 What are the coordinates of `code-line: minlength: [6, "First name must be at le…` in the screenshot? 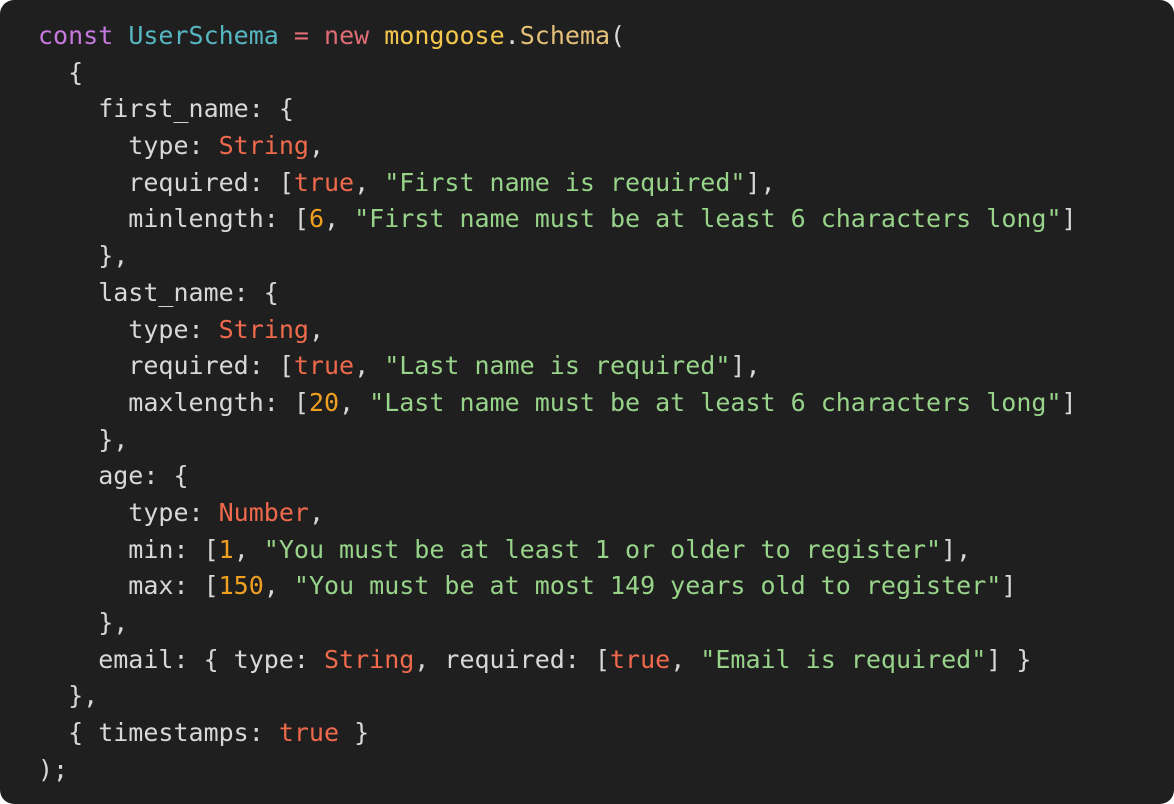 It's located at (606, 219).